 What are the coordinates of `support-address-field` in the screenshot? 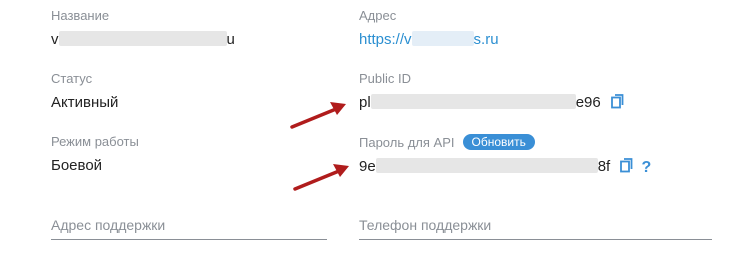 It's located at (189, 226).